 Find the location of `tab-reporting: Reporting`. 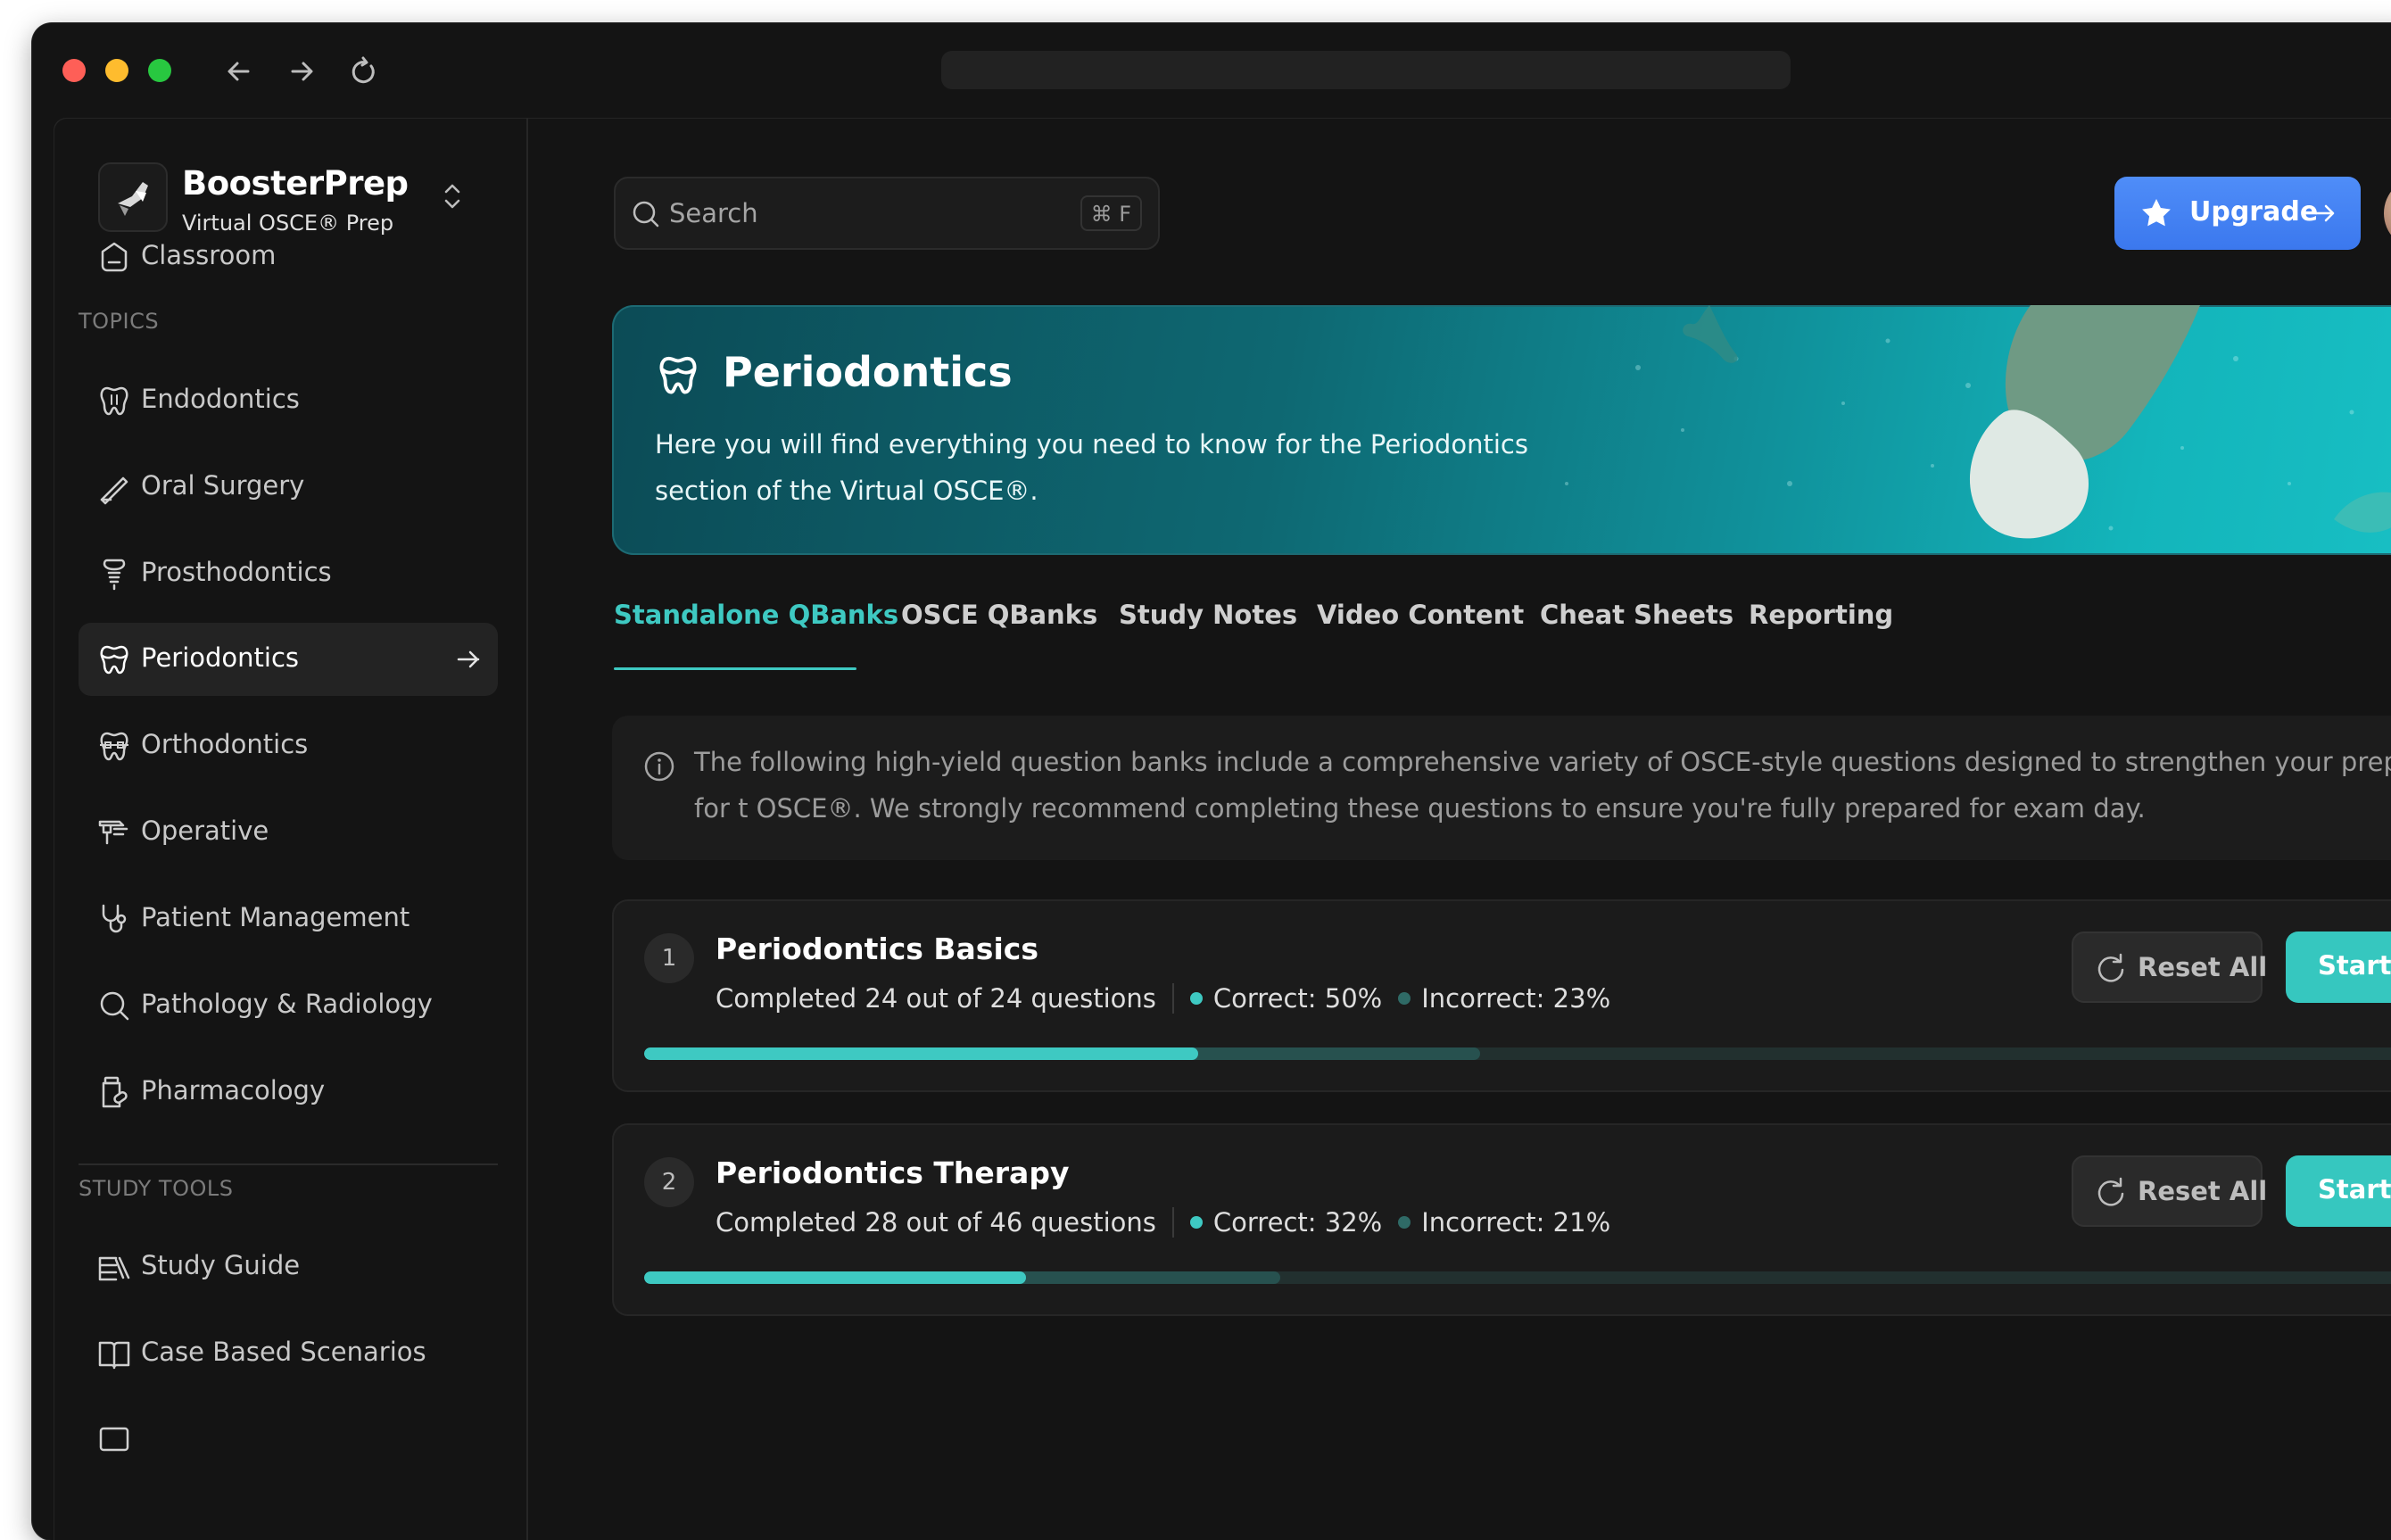

tab-reporting: Reporting is located at coordinates (1821, 629).